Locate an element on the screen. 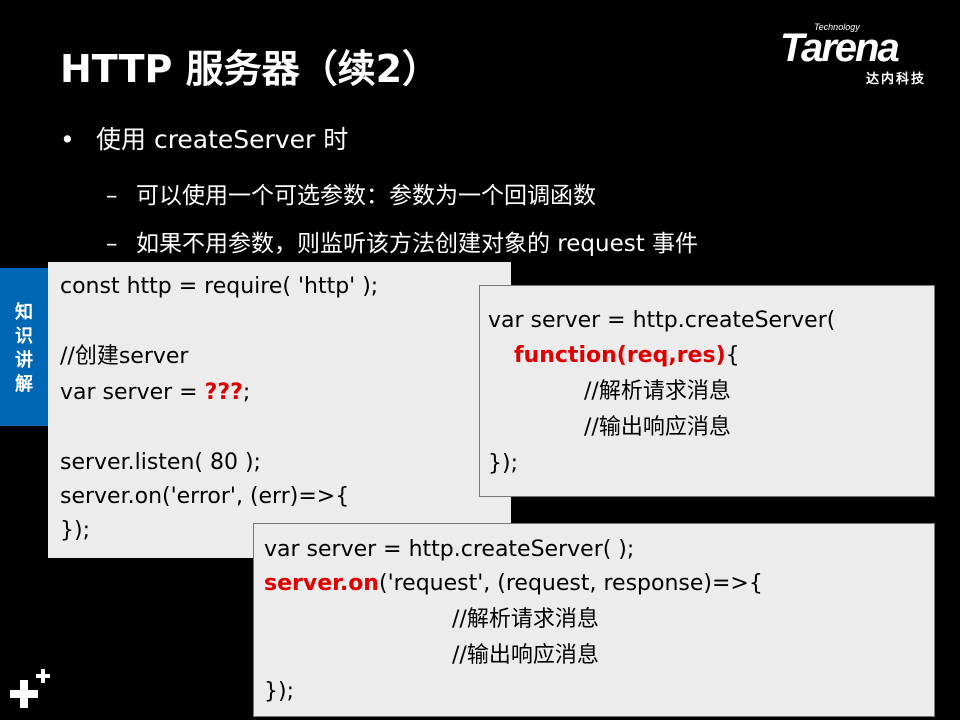  code-text: ('request', (request, response)=>{ is located at coordinates (570, 583).